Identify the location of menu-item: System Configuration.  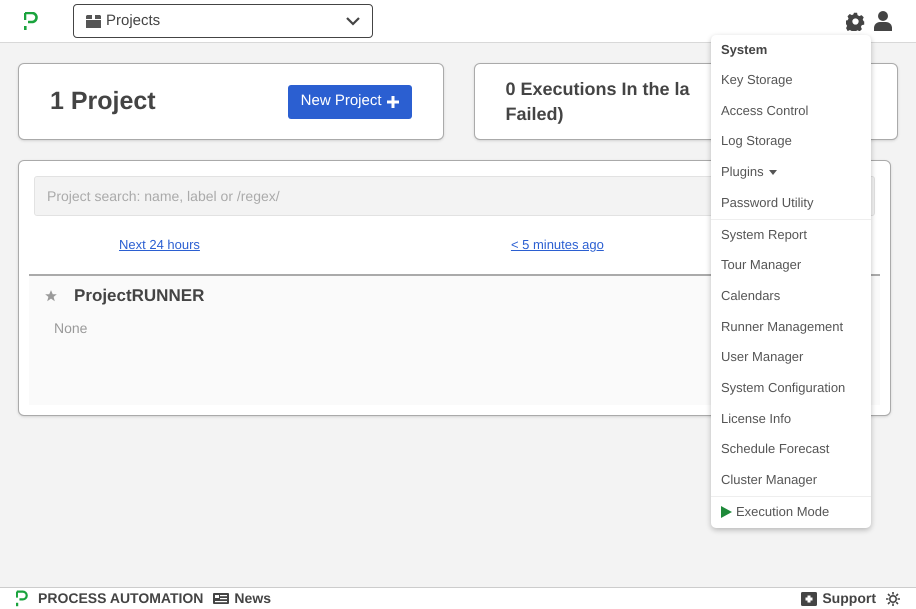
(791, 388).